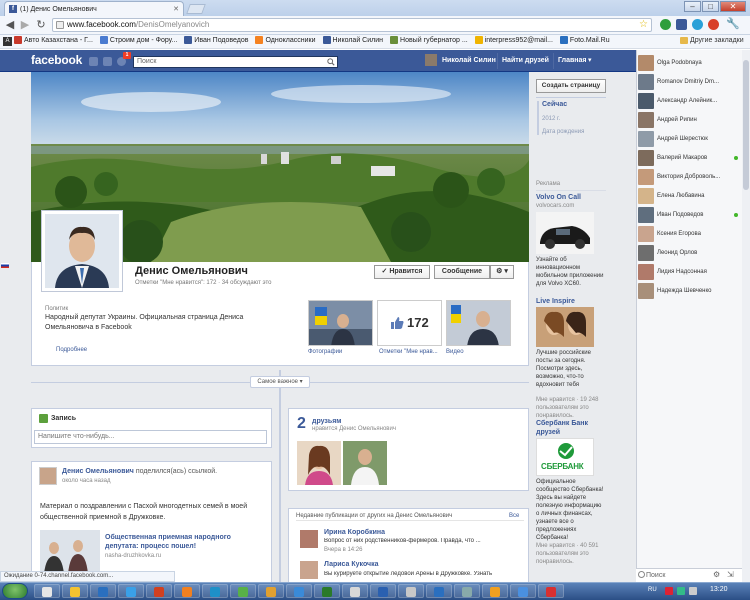 This screenshot has height=600, width=750. I want to click on user-avatar, so click(431, 60).